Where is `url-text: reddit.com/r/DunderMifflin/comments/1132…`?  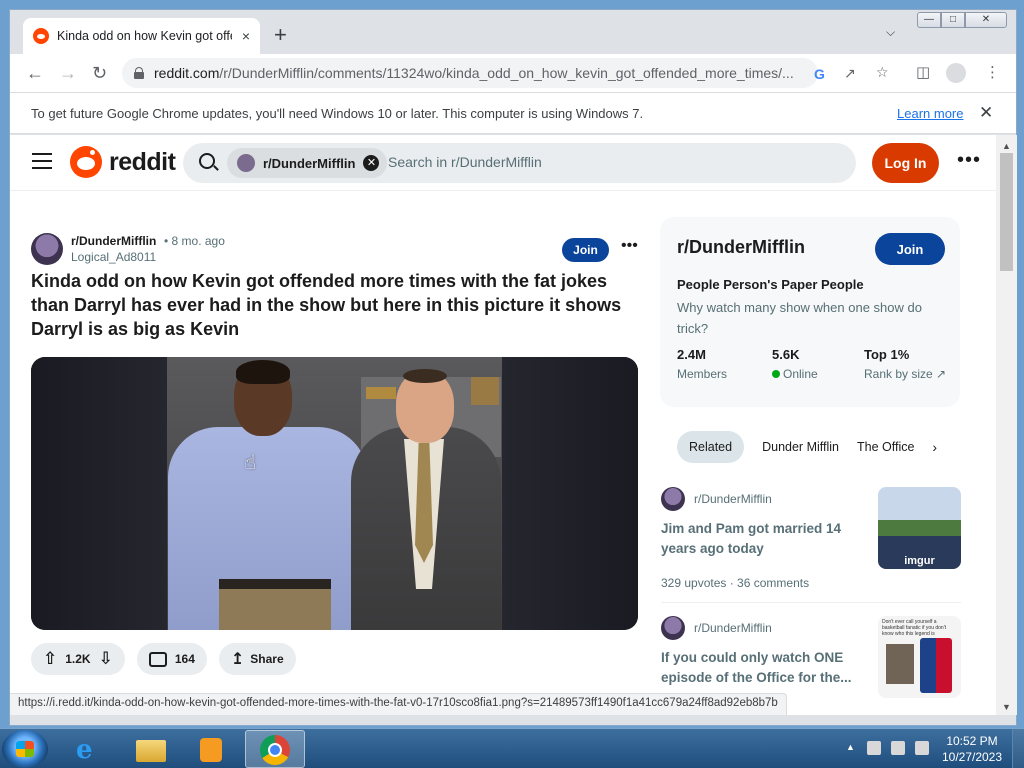 url-text: reddit.com/r/DunderMifflin/comments/1132… is located at coordinates (474, 73).